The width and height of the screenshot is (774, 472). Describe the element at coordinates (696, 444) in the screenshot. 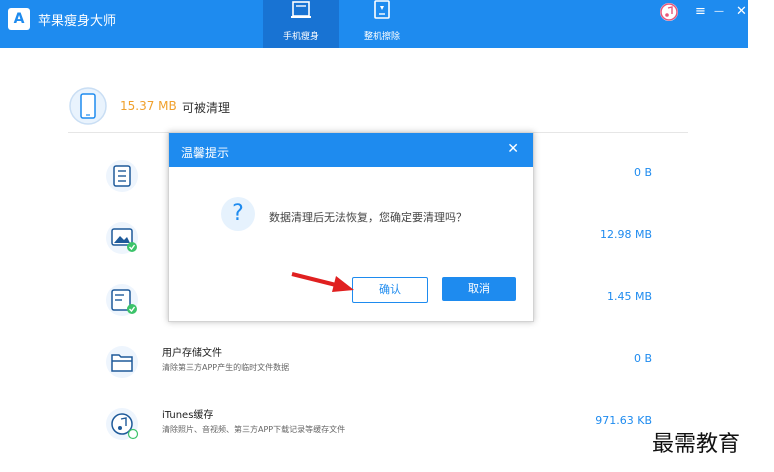

I see `watermark: 最需教育` at that location.